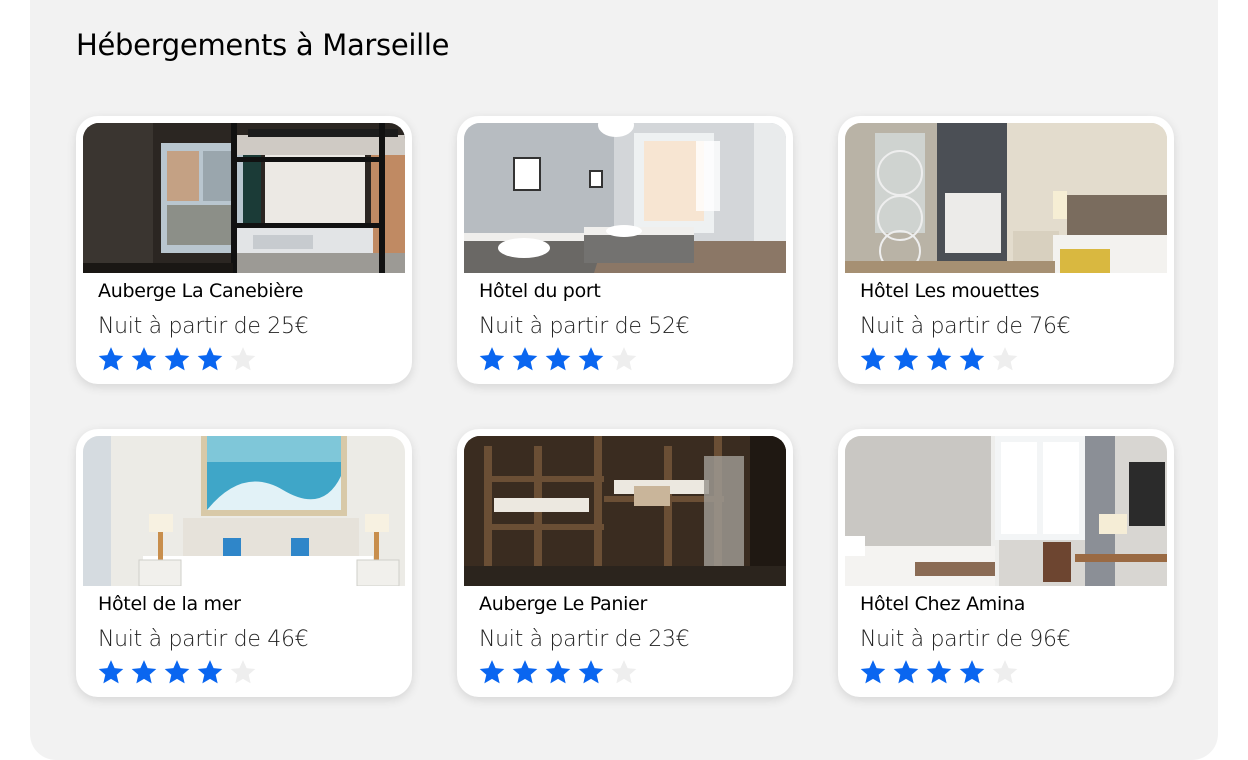 The image size is (1248, 760). Describe the element at coordinates (540, 291) in the screenshot. I see `hotel-name: Hôtel du port` at that location.